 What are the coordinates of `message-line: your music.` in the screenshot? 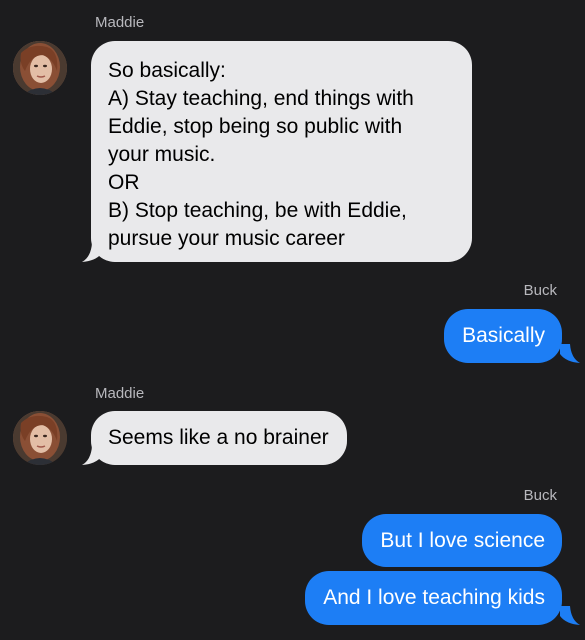 It's located at (162, 154).